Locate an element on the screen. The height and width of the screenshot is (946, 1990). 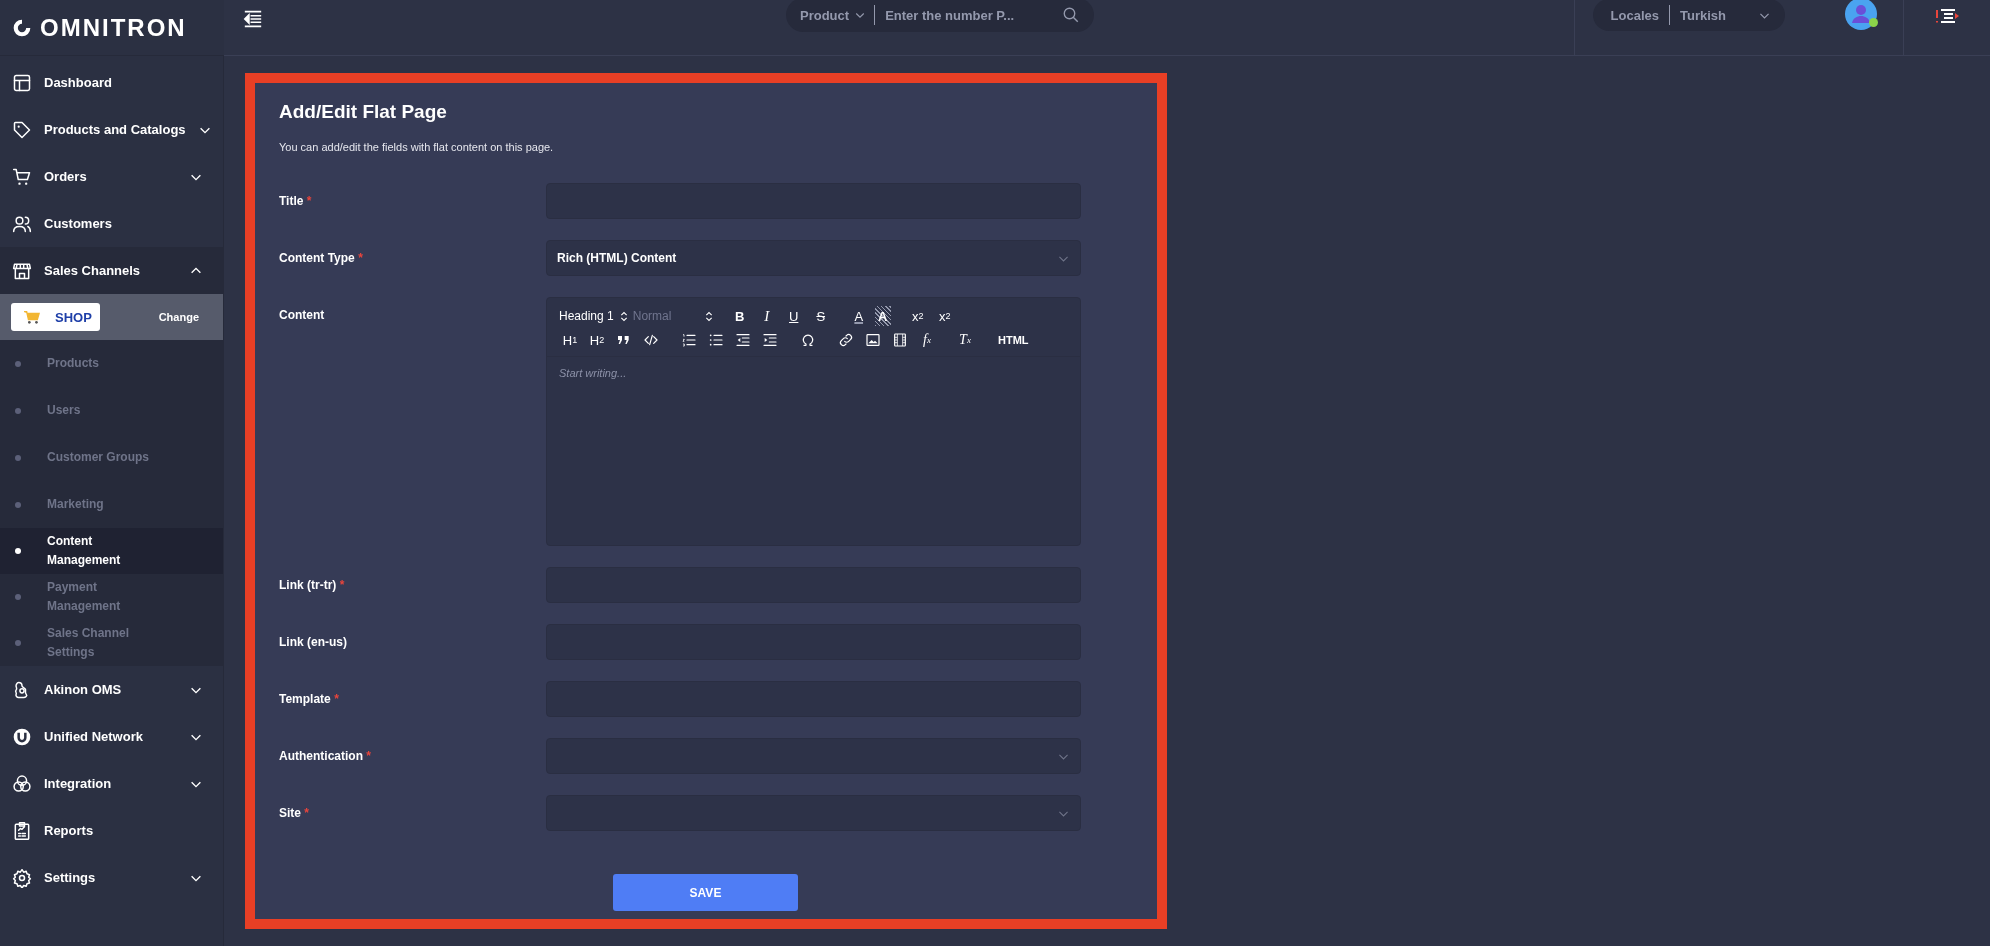
notifications-button is located at coordinates (1947, 16).